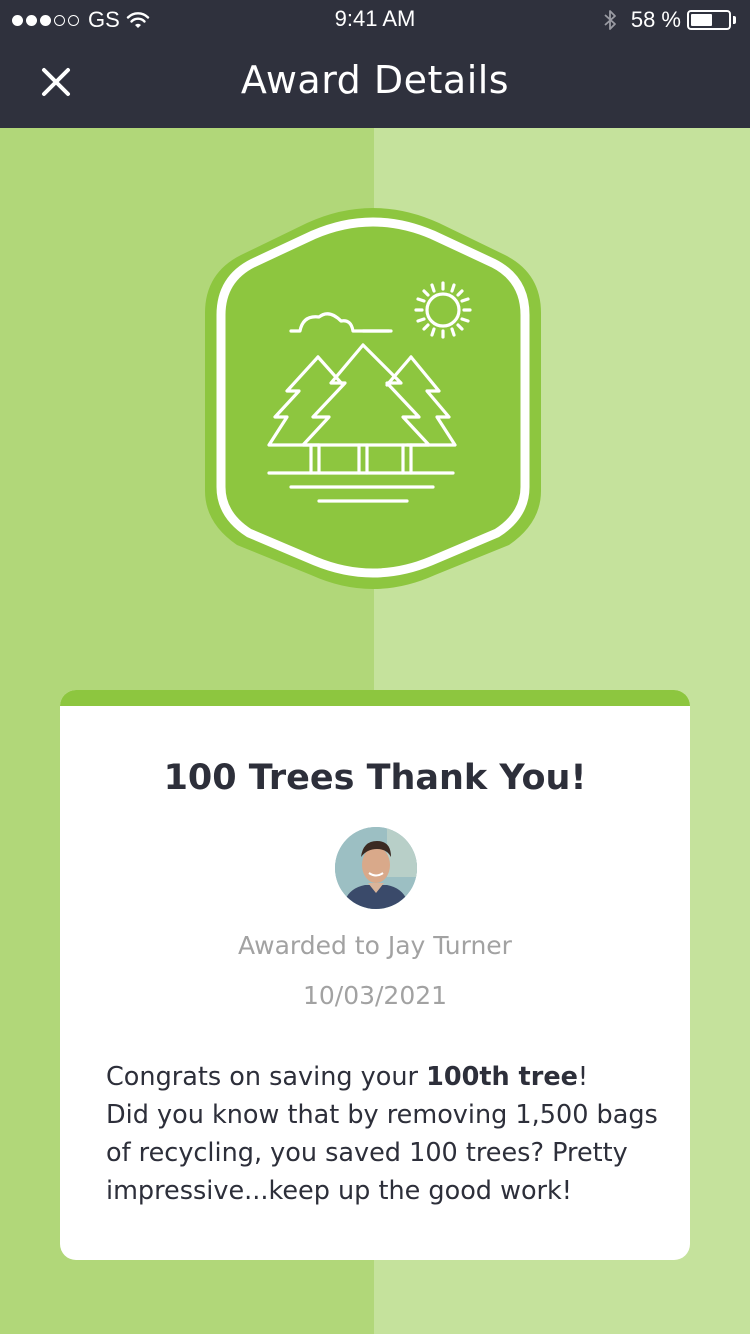 This screenshot has height=1334, width=750. I want to click on battery-icon, so click(709, 20).